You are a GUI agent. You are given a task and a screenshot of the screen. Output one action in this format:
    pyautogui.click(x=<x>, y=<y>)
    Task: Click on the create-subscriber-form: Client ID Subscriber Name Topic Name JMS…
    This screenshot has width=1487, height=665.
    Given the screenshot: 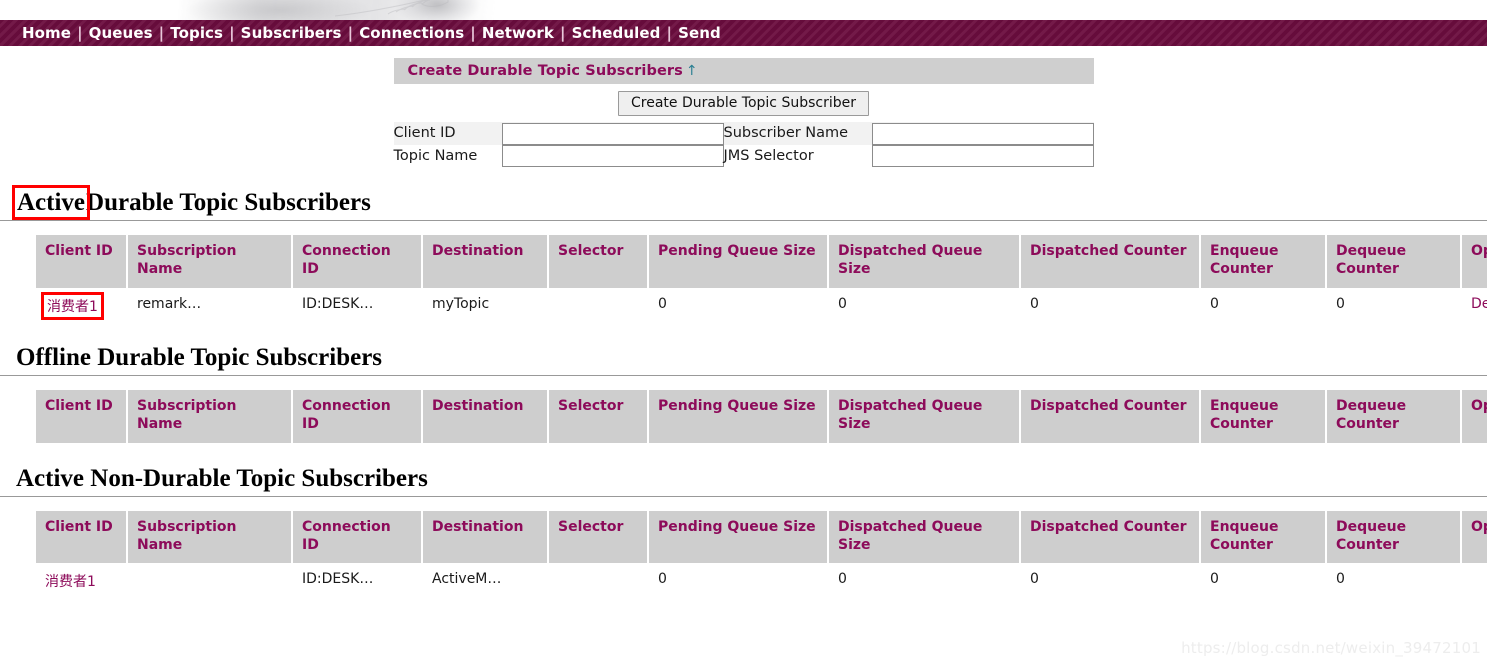 What is the action you would take?
    pyautogui.click(x=743, y=144)
    